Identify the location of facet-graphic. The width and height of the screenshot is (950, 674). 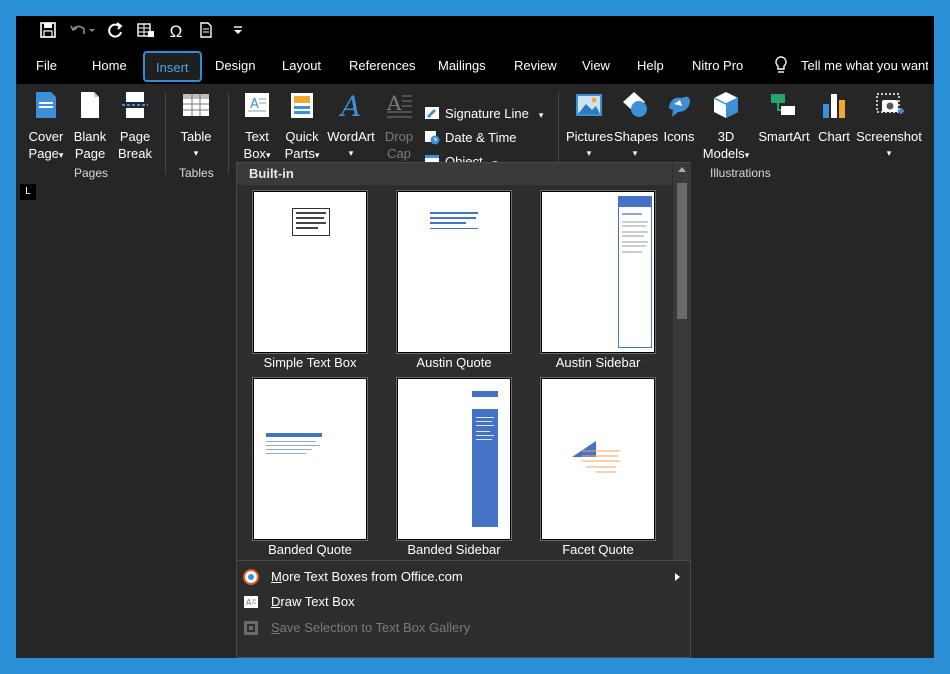
(596, 457).